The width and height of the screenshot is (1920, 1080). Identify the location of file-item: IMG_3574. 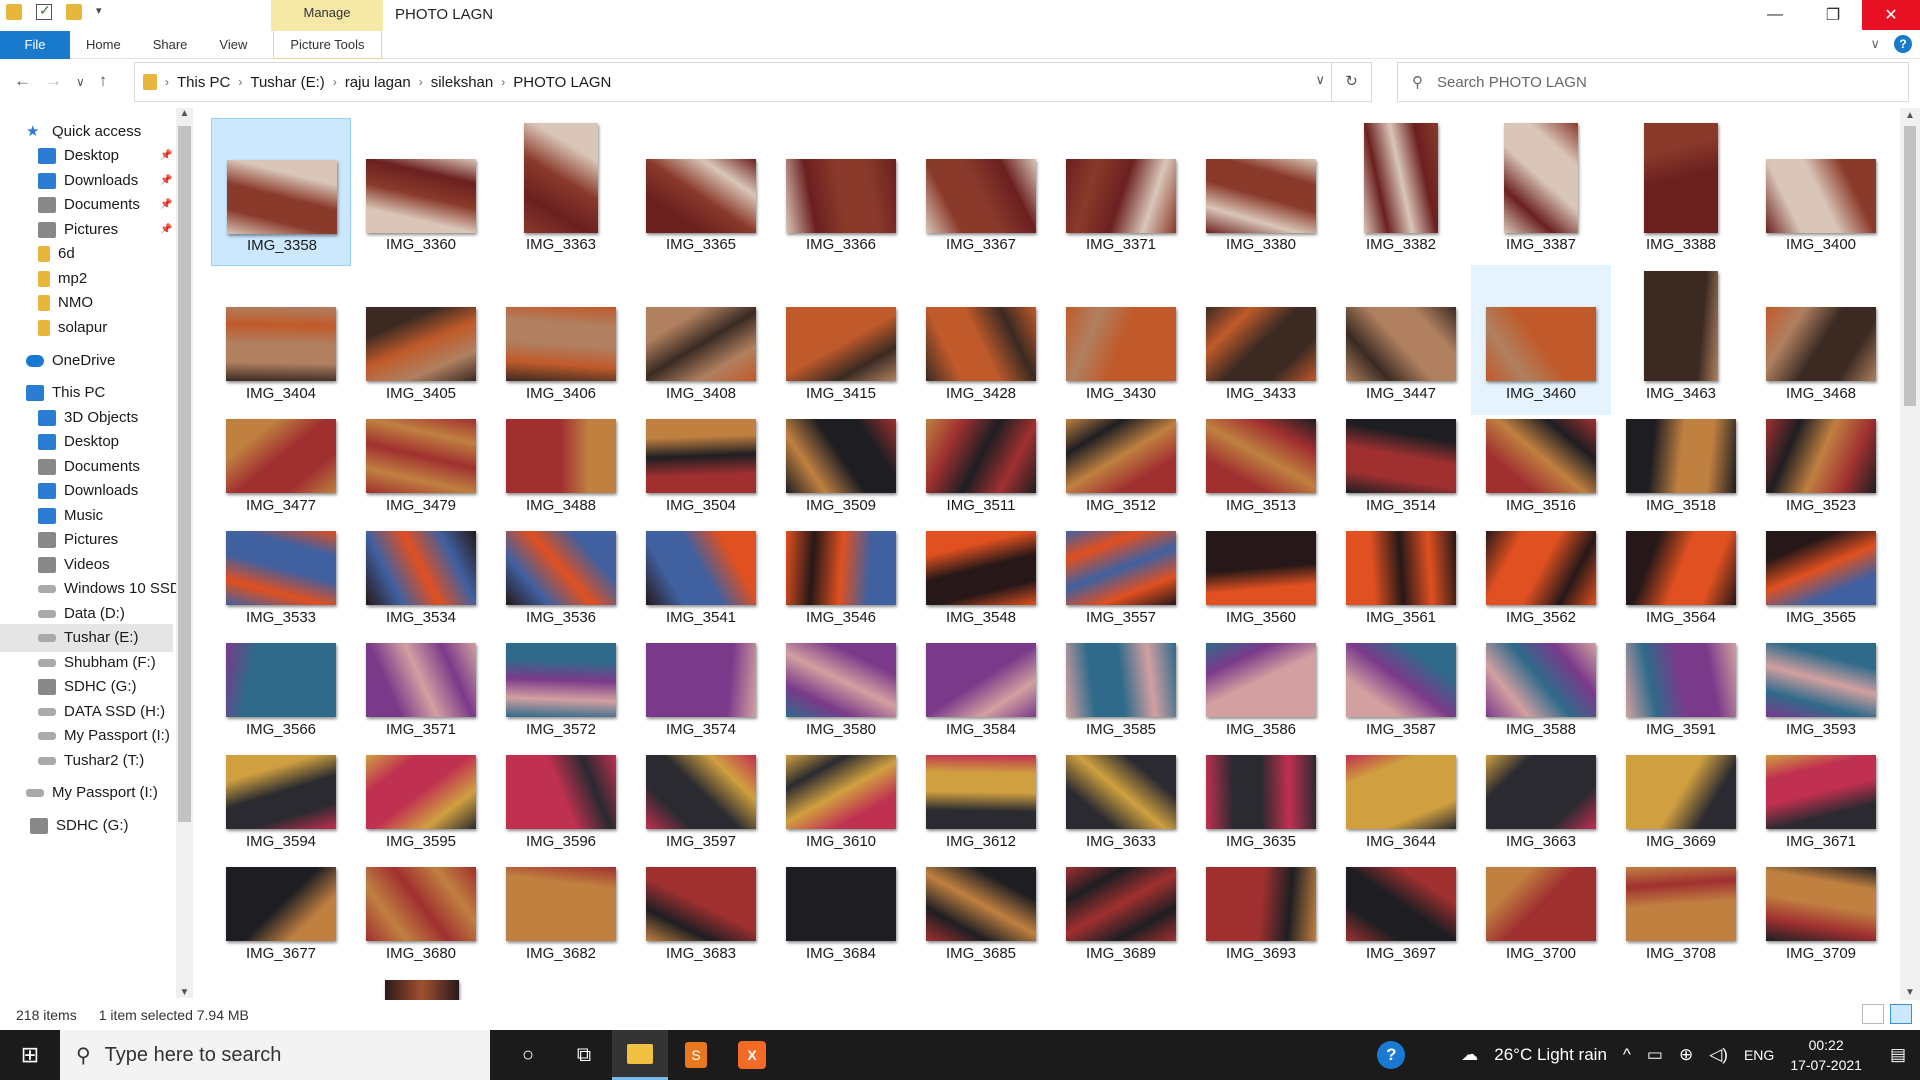
(701, 697).